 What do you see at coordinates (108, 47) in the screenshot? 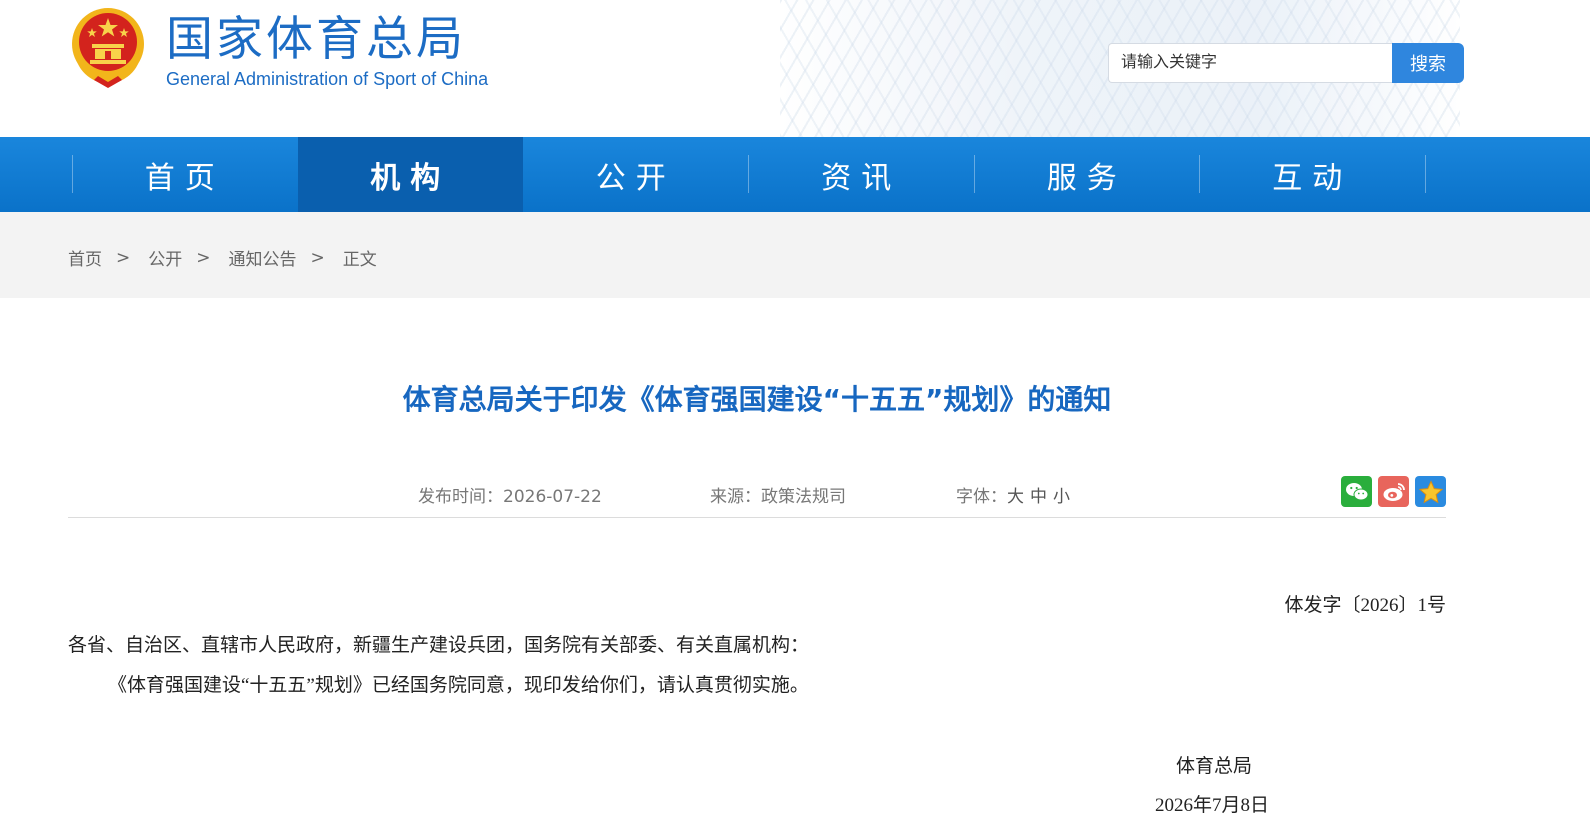
I see `national-emblem-icon` at bounding box center [108, 47].